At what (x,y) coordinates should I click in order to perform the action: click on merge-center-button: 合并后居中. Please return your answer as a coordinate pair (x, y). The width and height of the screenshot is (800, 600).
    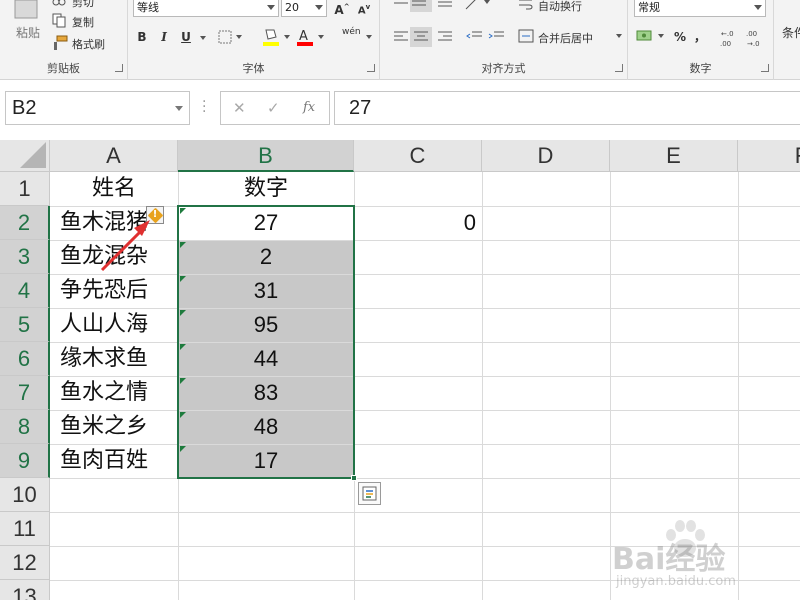
    Looking at the image, I should click on (570, 37).